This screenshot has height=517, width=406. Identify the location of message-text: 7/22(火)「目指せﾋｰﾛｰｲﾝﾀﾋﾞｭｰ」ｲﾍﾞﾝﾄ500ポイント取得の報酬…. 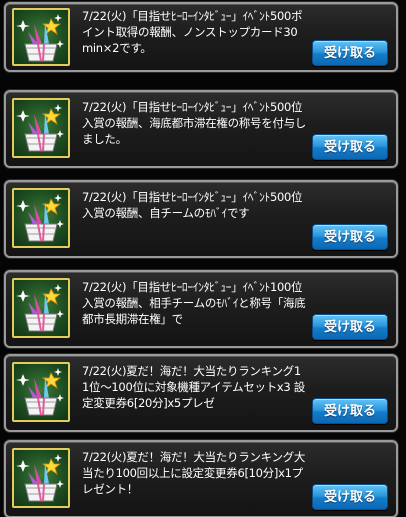
(192, 32).